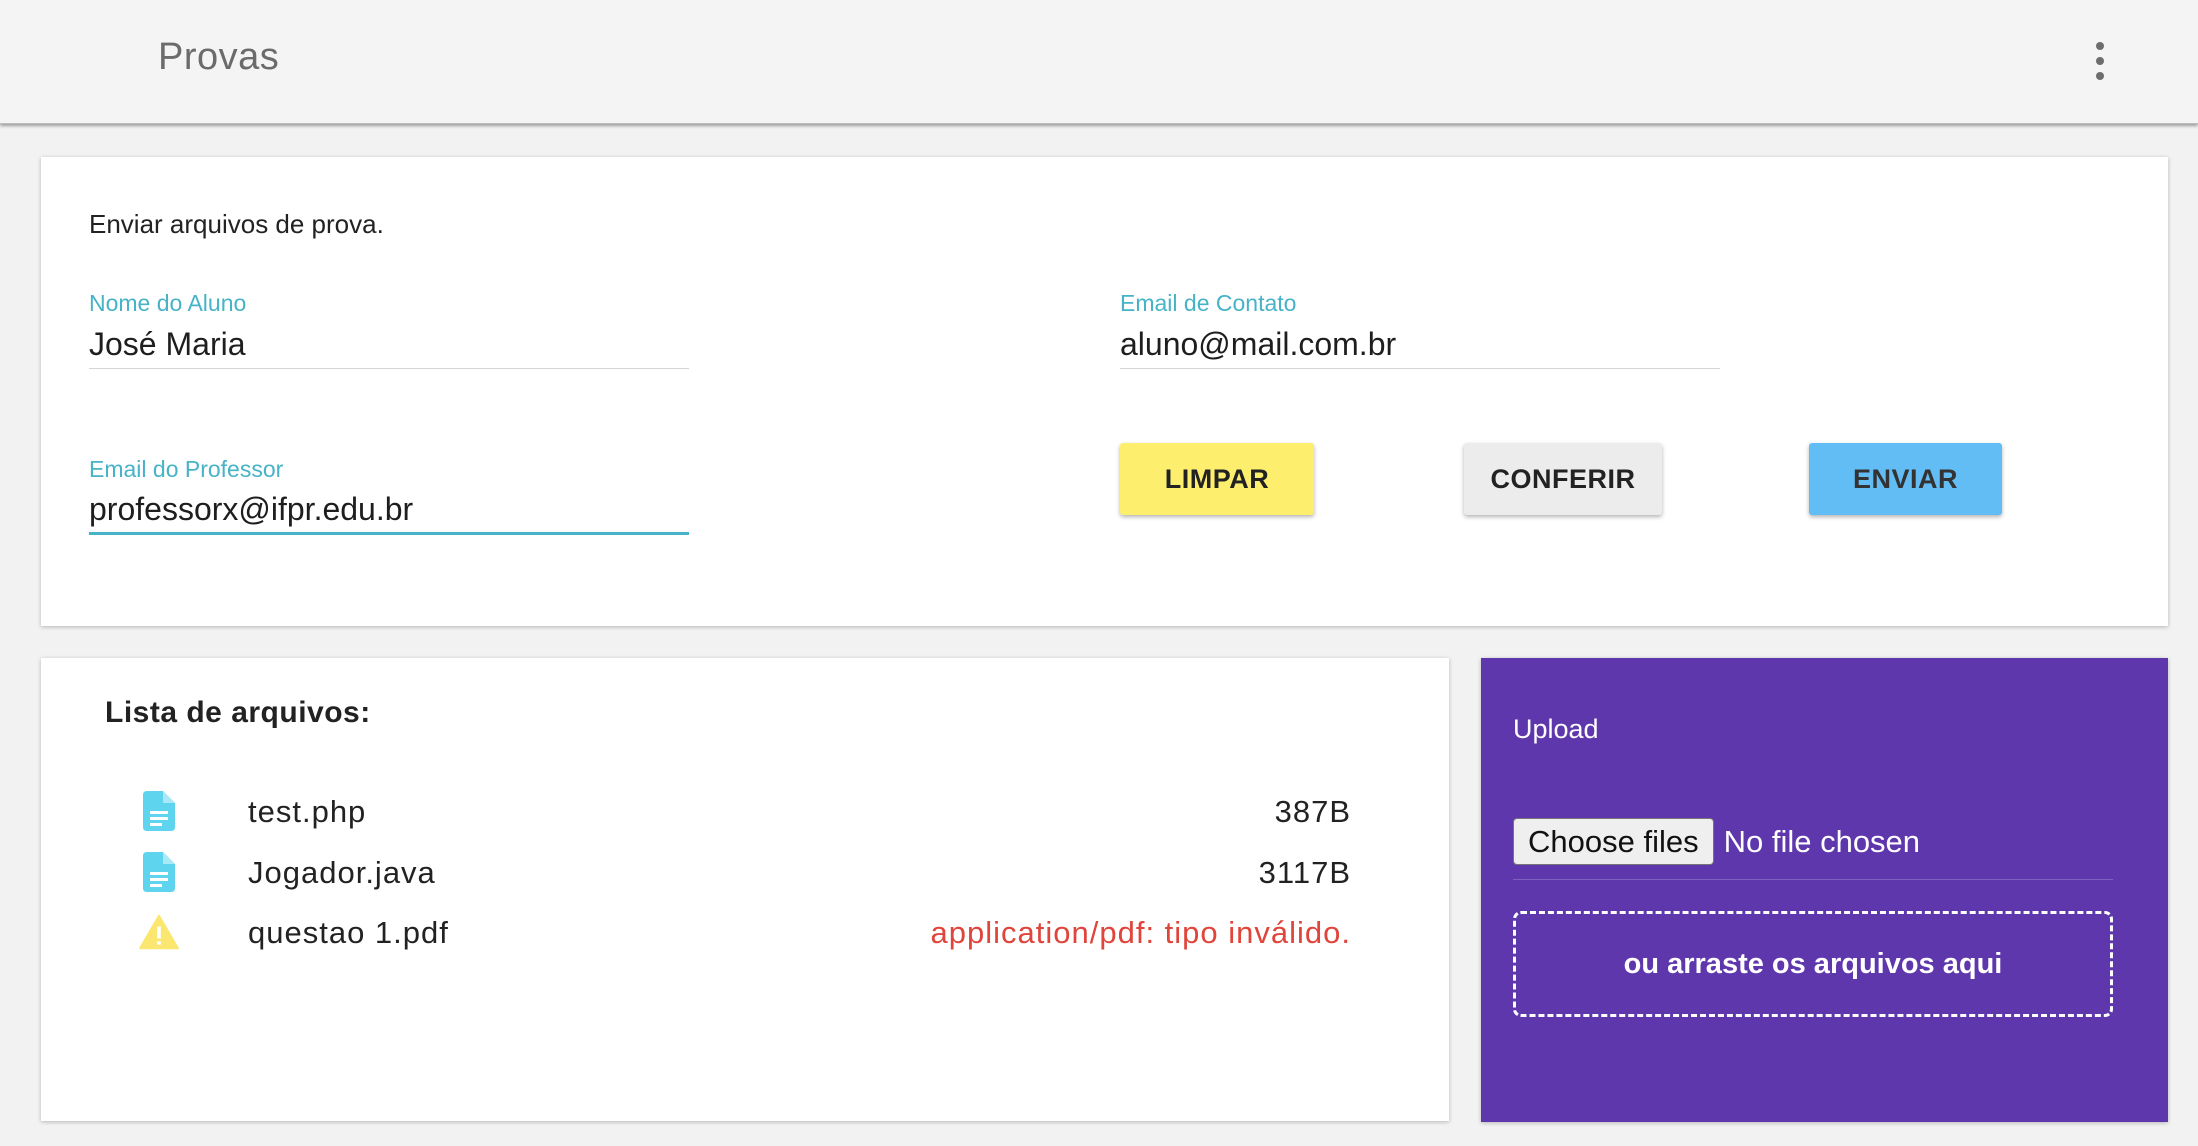  Describe the element at coordinates (1613, 841) in the screenshot. I see `choose-files-button: Choose files` at that location.